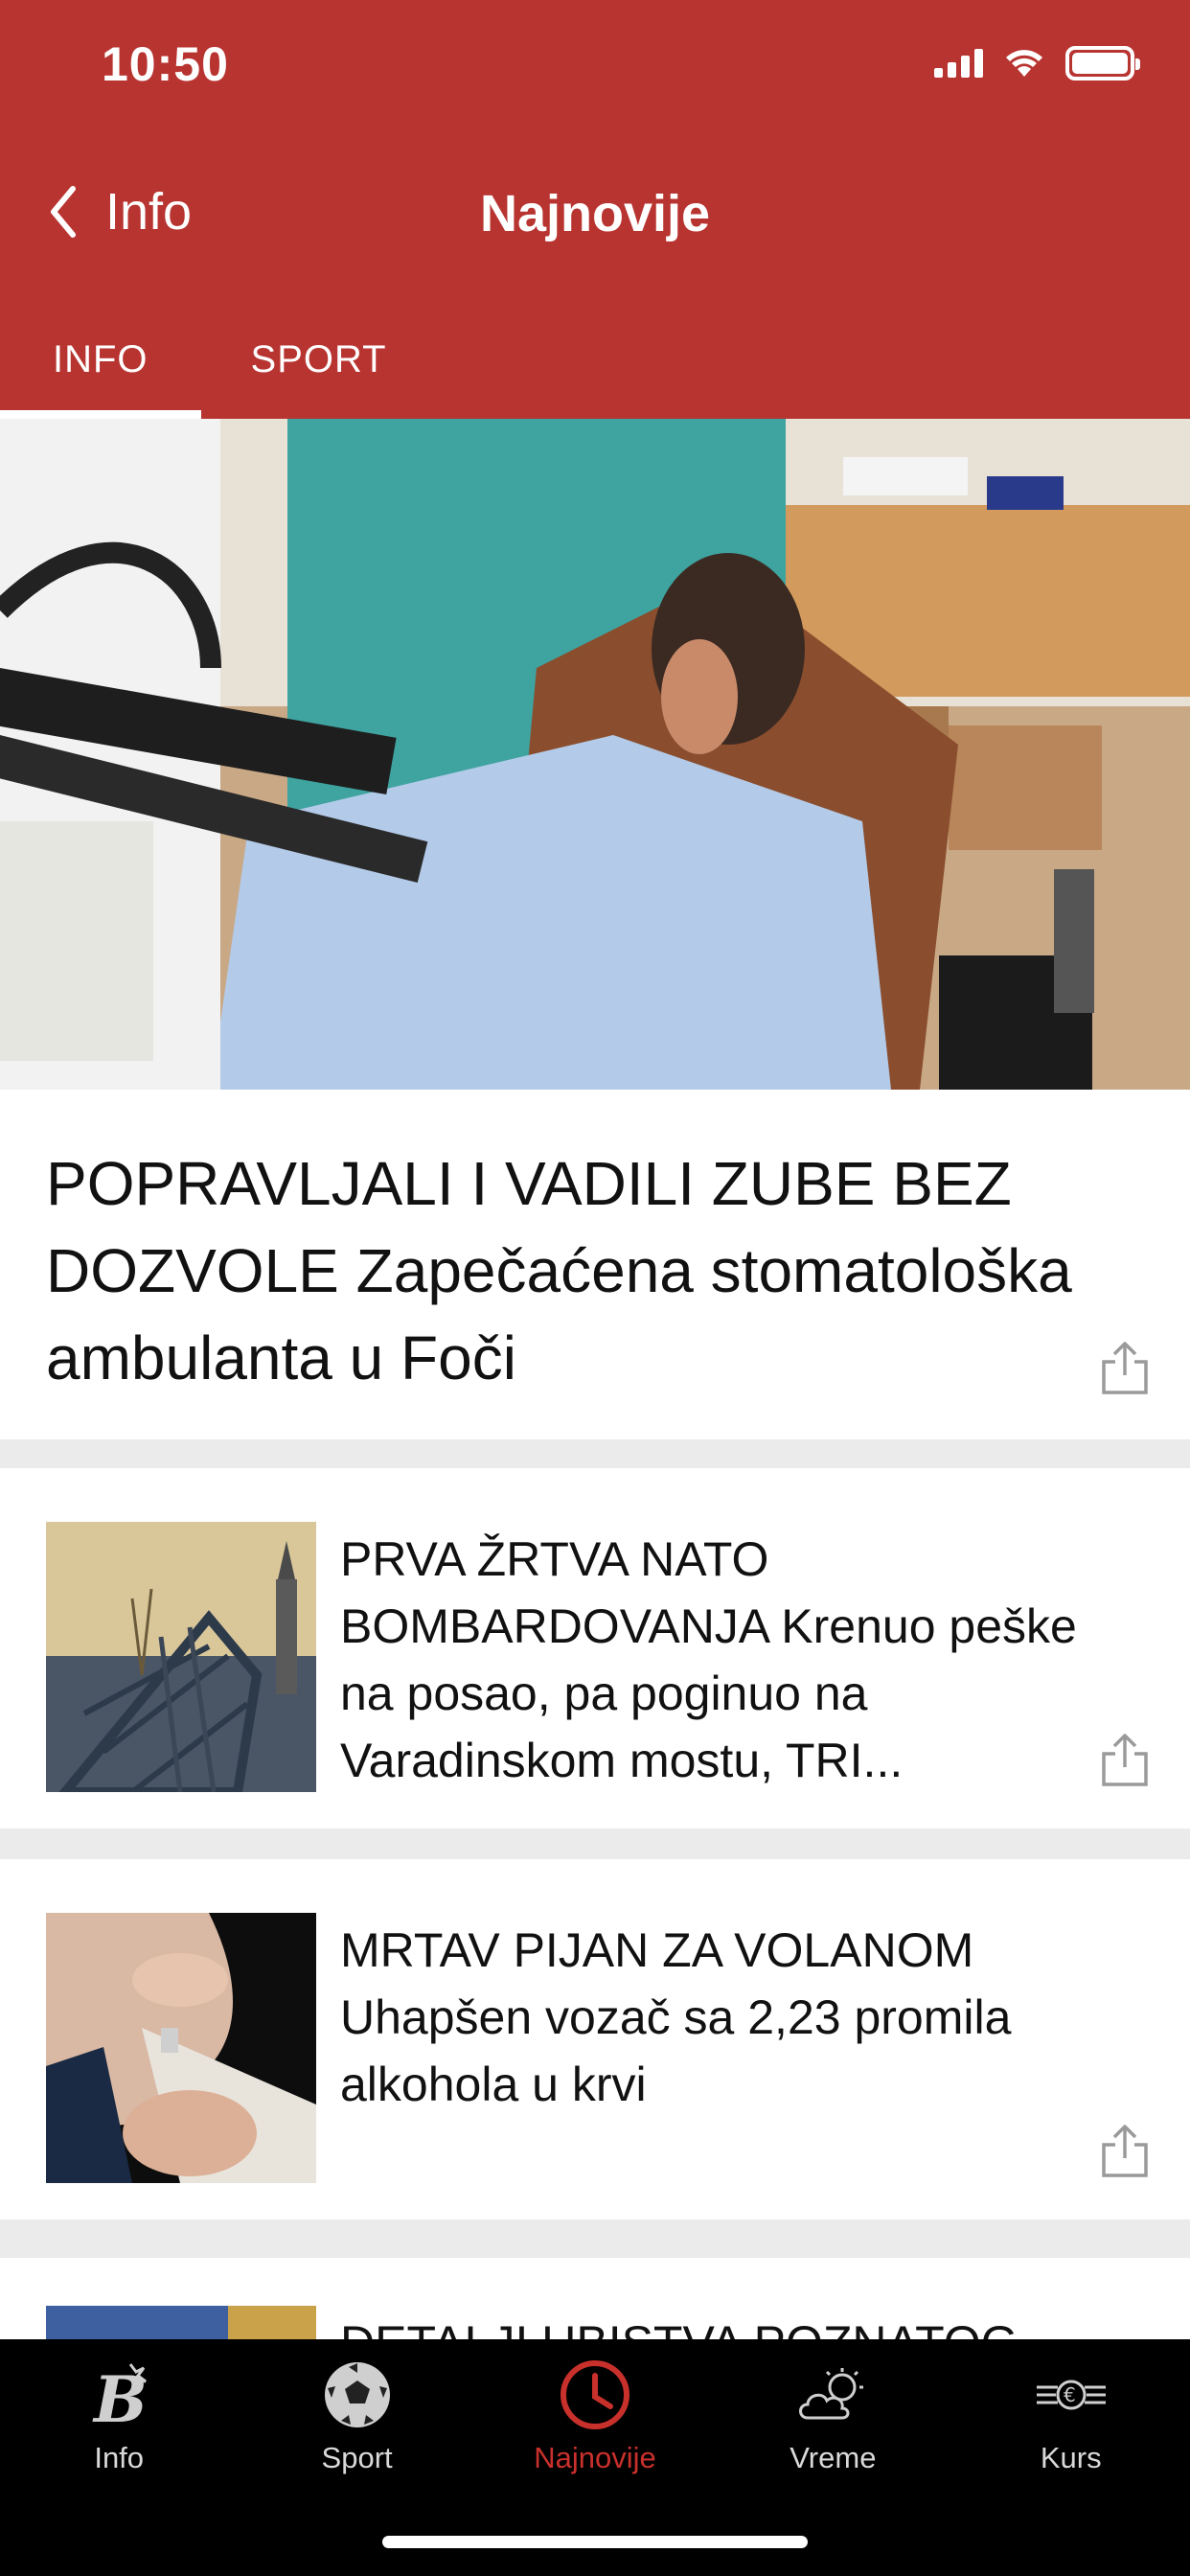 This screenshot has height=2576, width=1190. Describe the element at coordinates (959, 63) in the screenshot. I see `cellular-signal-icon` at that location.